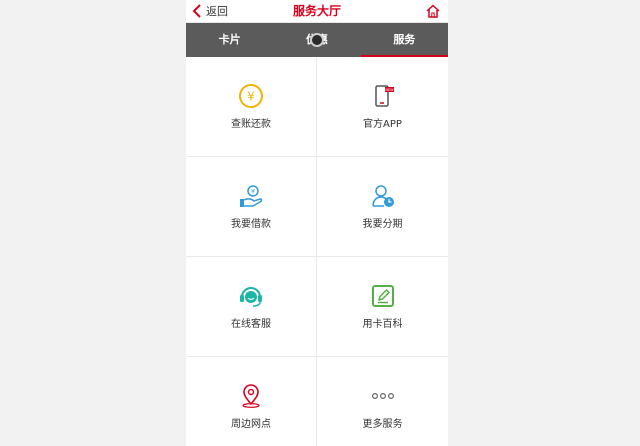  I want to click on service-label: 我要借款, so click(251, 224).